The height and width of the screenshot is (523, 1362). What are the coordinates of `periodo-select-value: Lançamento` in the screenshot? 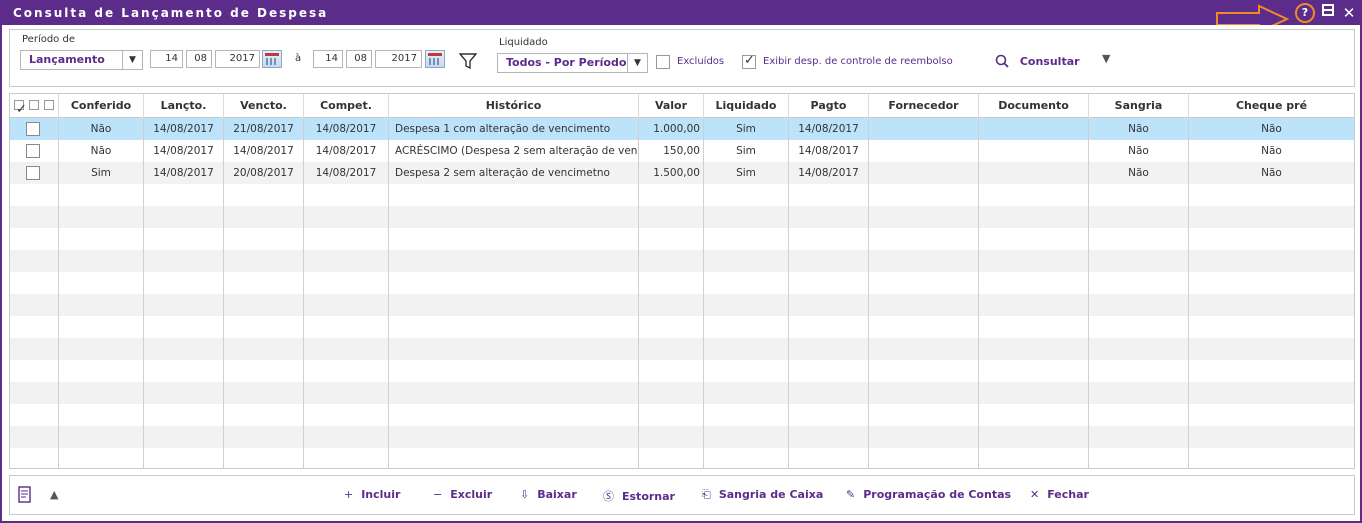 It's located at (67, 59).